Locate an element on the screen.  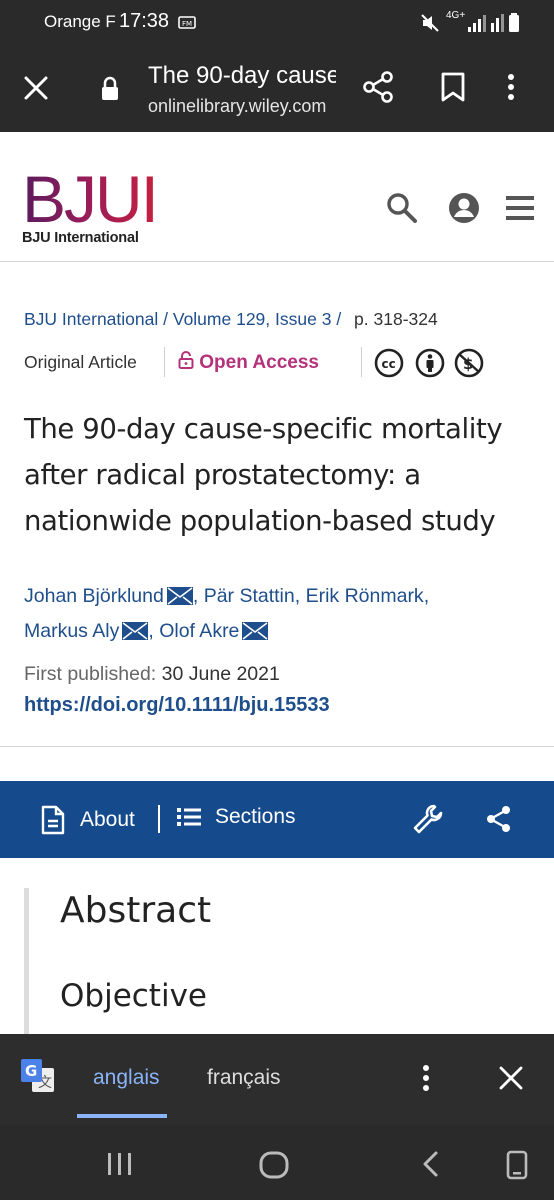
home-icon is located at coordinates (275, 1167).